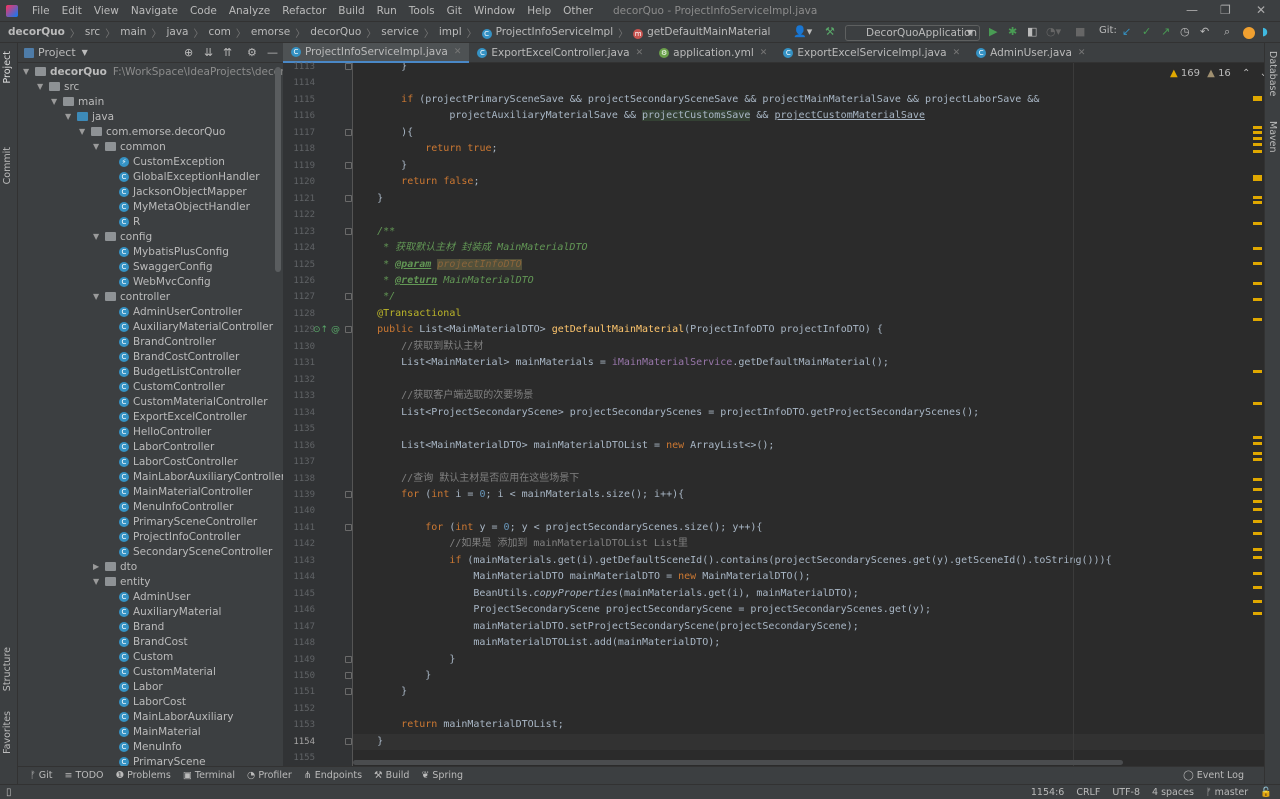 This screenshot has height=799, width=1280. What do you see at coordinates (115, 566) in the screenshot?
I see `tree-item: ▶ dto` at bounding box center [115, 566].